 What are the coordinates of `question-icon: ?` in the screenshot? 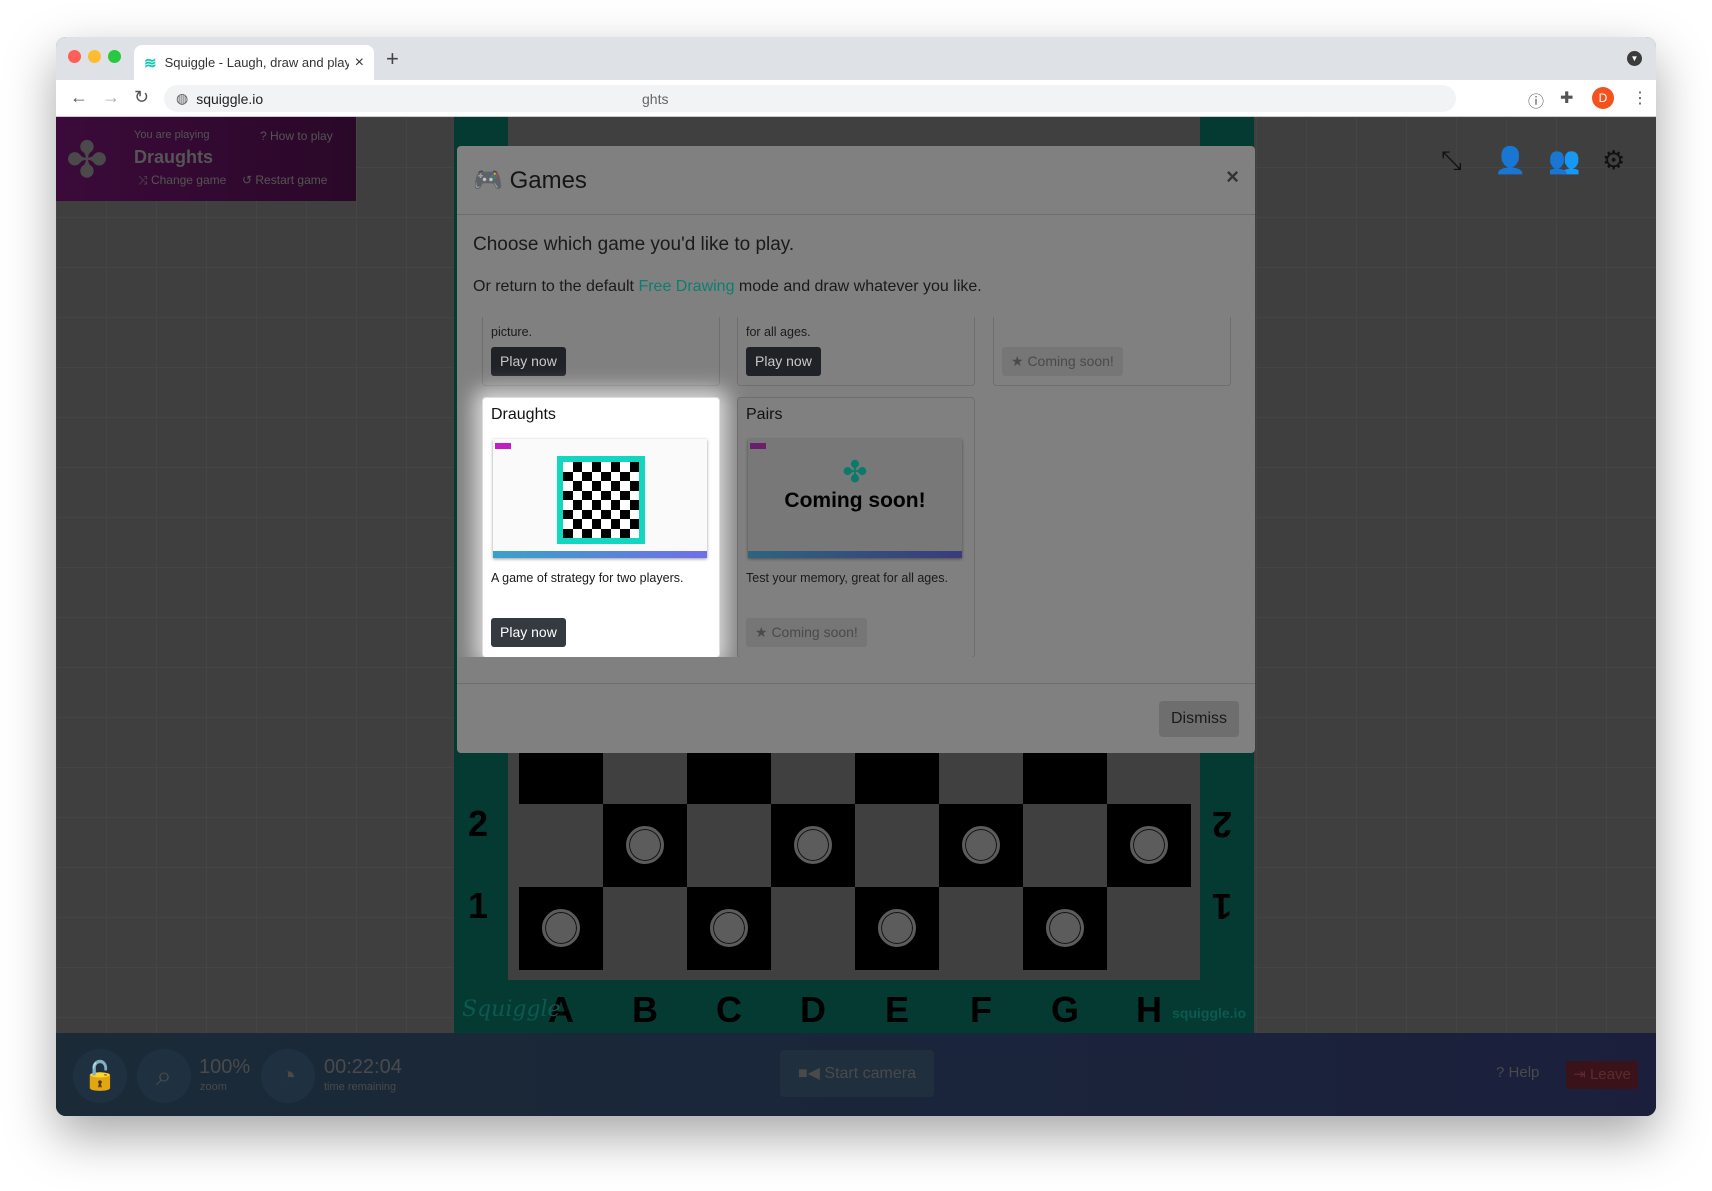 It's located at (1500, 1072).